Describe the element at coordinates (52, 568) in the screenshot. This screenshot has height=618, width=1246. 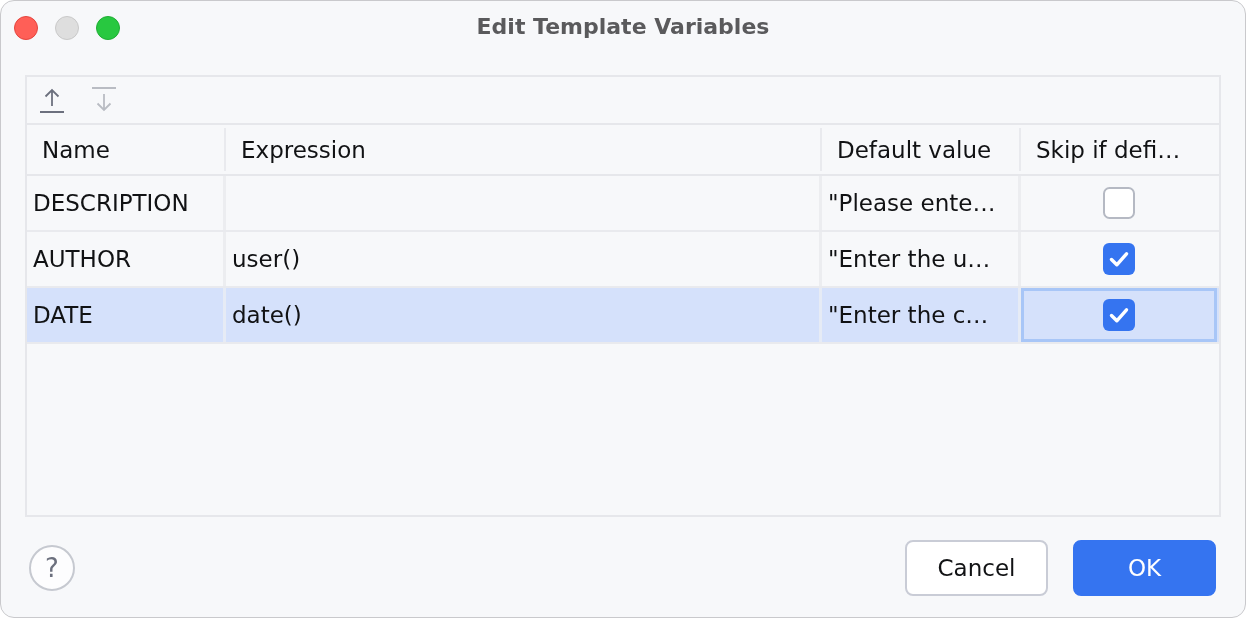
I see `help-button: ?` at that location.